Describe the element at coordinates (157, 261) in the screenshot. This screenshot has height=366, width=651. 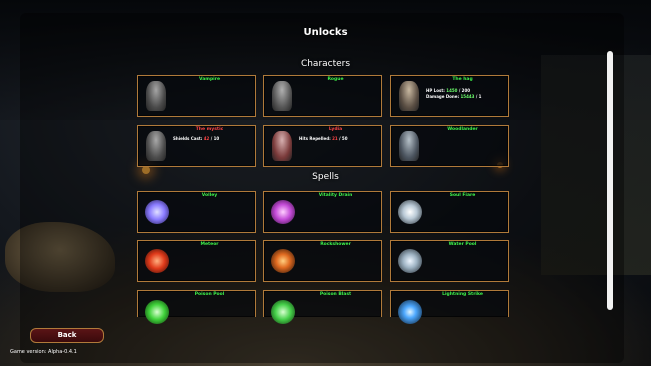
I see `meteor-icon` at that location.